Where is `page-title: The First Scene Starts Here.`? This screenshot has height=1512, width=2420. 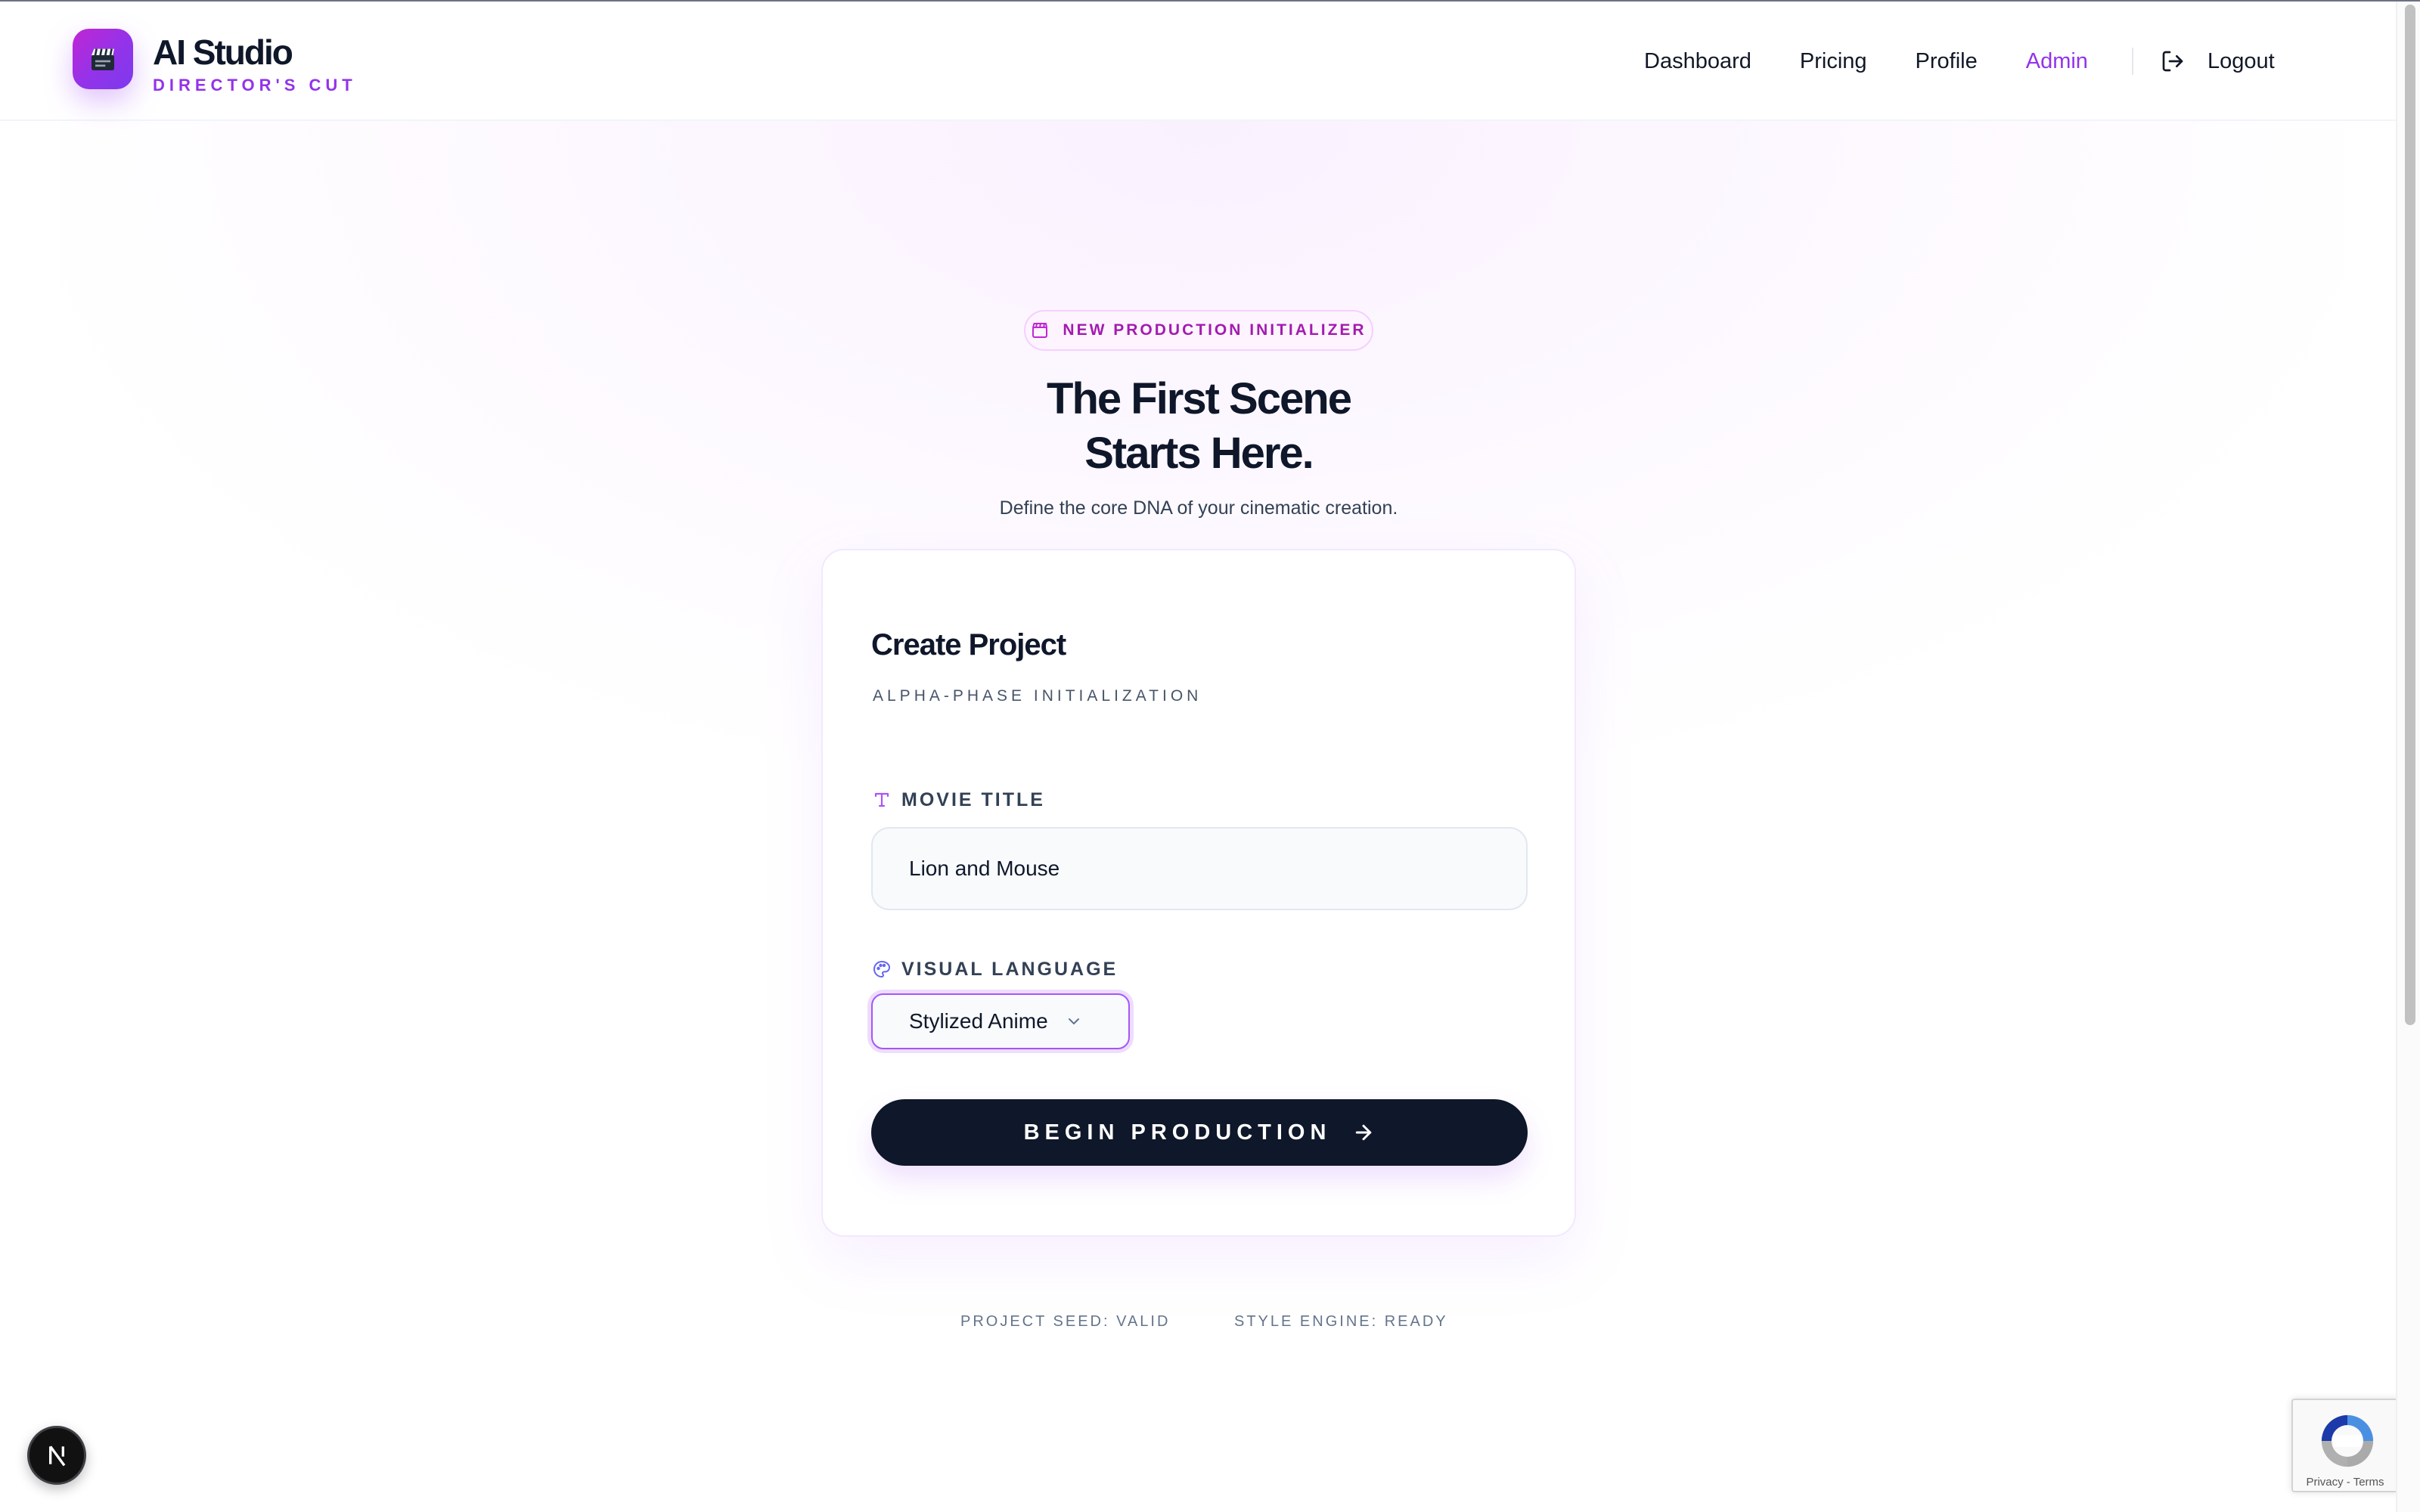
page-title: The First Scene Starts Here. is located at coordinates (1198, 427).